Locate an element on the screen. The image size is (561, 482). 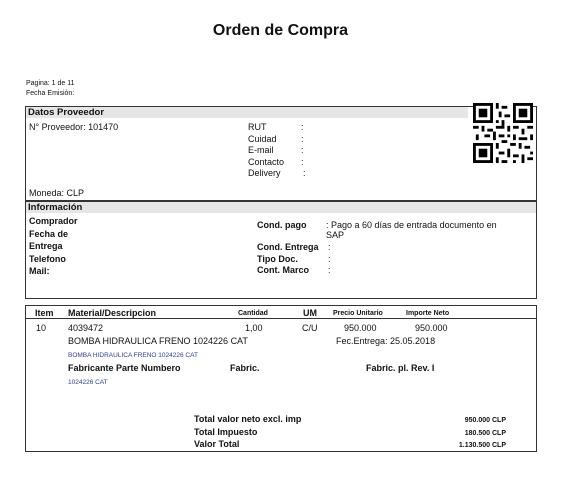
manufacturer-part-number: 1024226 CAT is located at coordinates (88, 382).